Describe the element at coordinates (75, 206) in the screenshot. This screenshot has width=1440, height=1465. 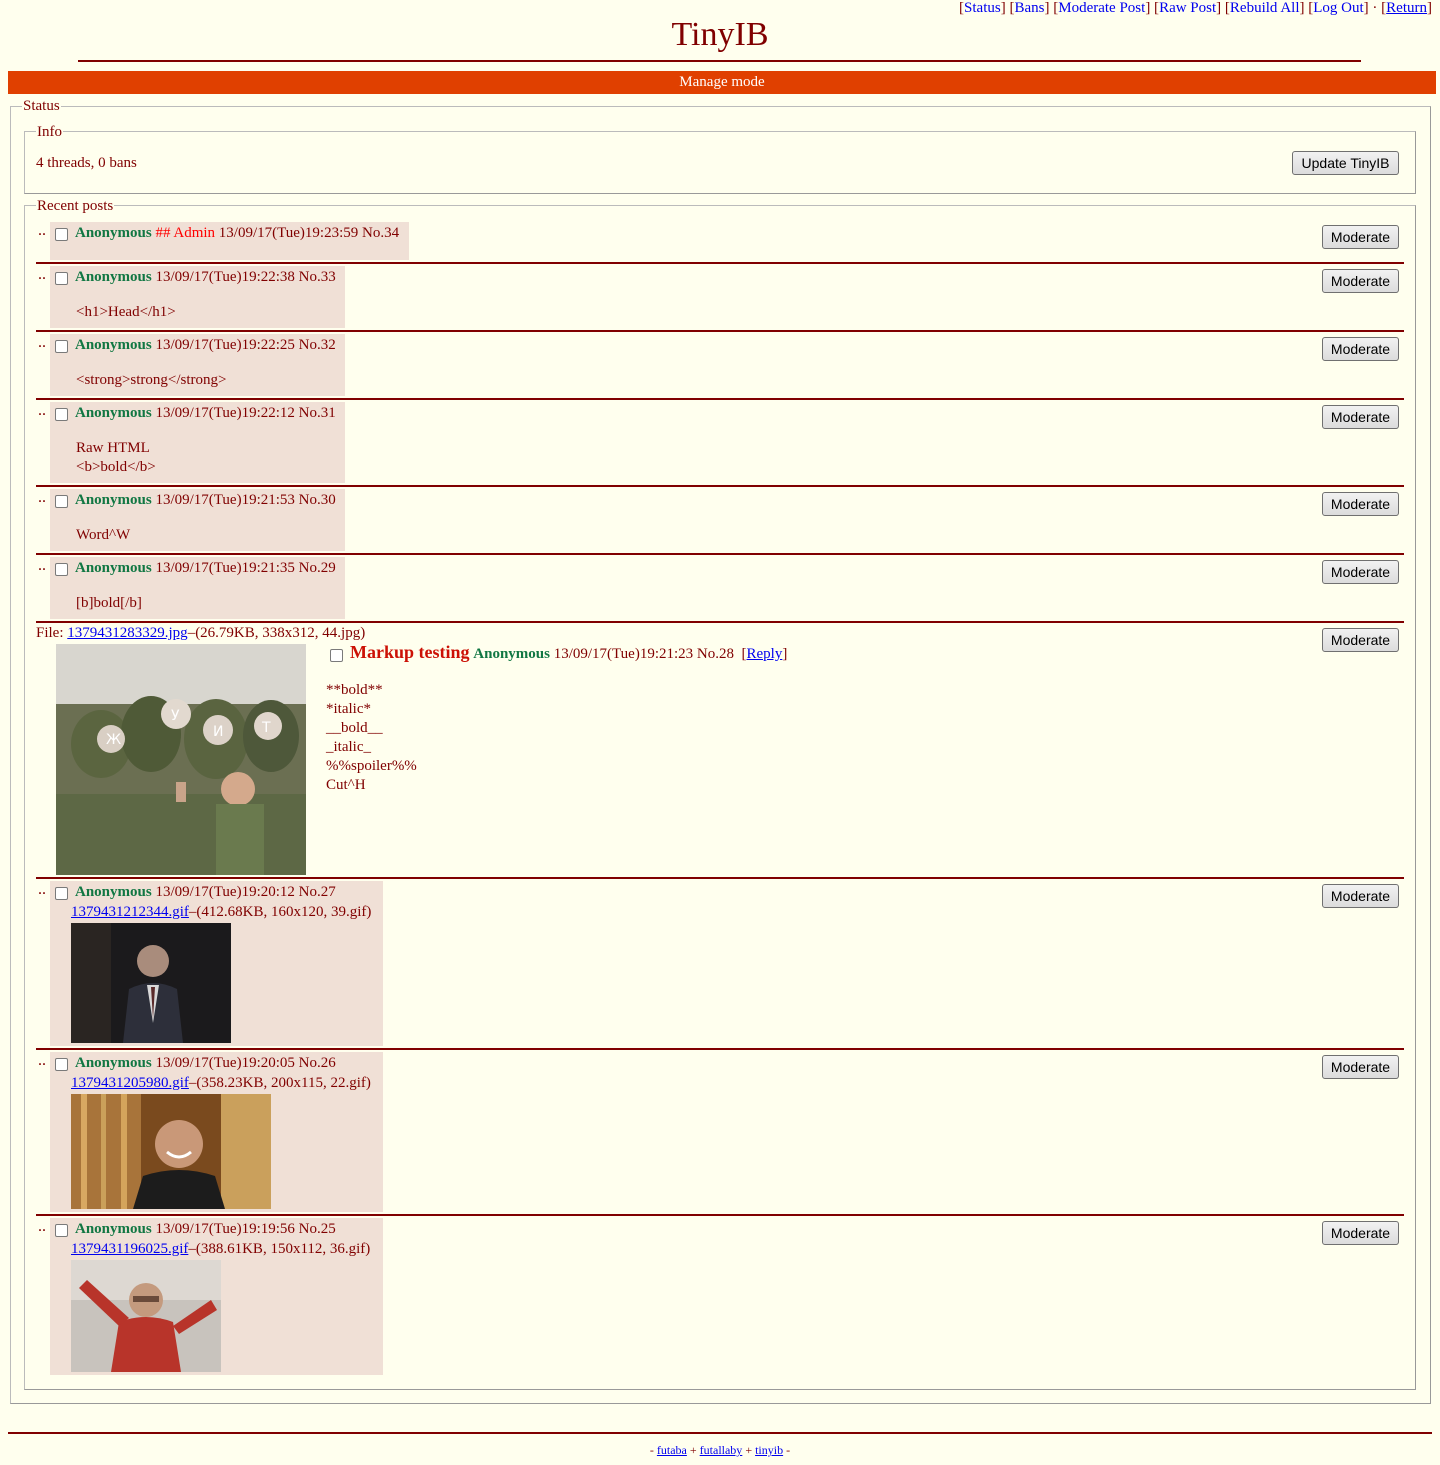
I see `recent-posts-legend: Recent posts` at that location.